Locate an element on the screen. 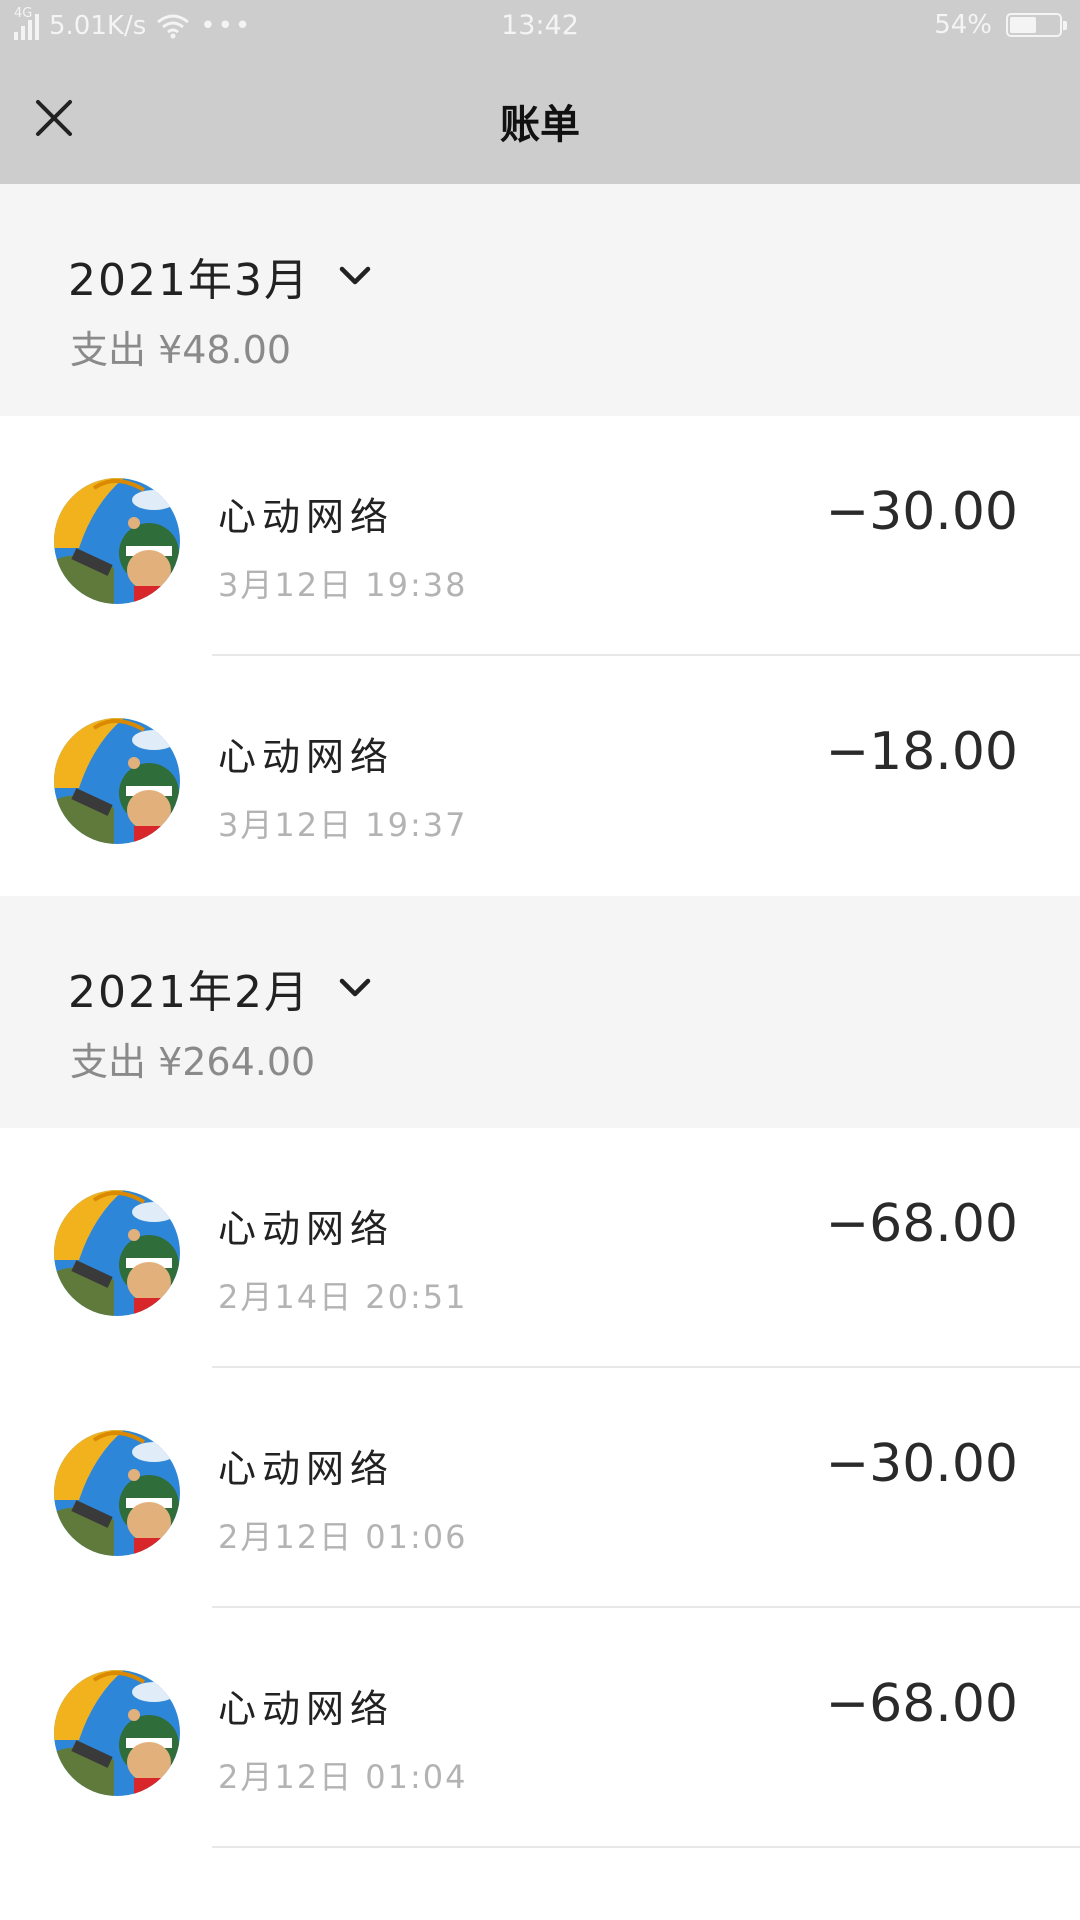 Image resolution: width=1080 pixels, height=1920 pixels. status-time: 13:42 is located at coordinates (540, 25).